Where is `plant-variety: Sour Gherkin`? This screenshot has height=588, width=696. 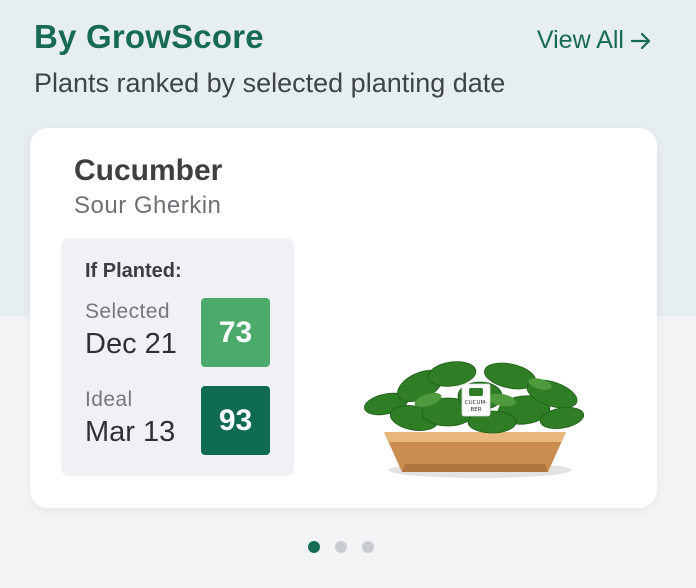 plant-variety: Sour Gherkin is located at coordinates (148, 205).